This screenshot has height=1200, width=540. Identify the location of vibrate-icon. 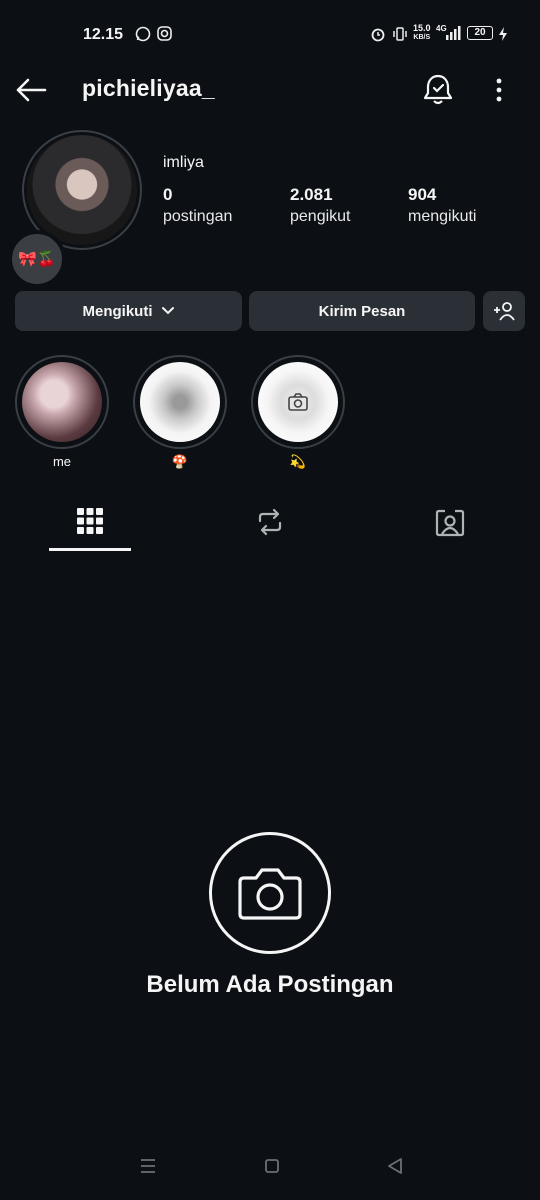
(400, 34).